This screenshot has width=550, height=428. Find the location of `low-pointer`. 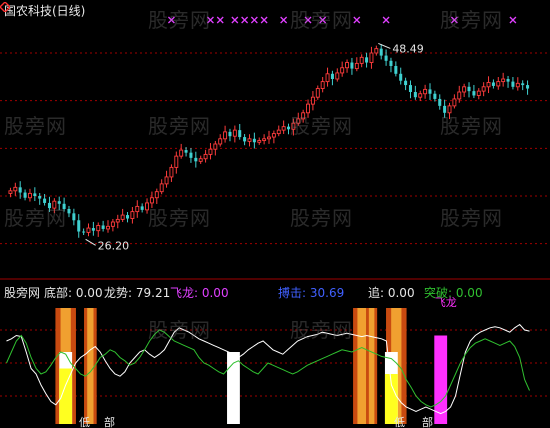

low-pointer is located at coordinates (90, 242).